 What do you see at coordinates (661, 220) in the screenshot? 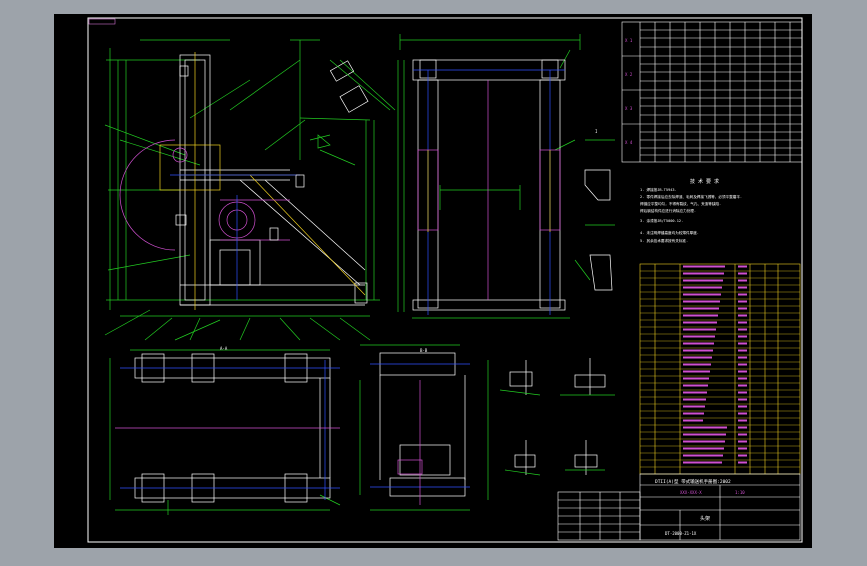
I see `tech-line-5: 3. 涂漆按JB/T5000.12.` at bounding box center [661, 220].